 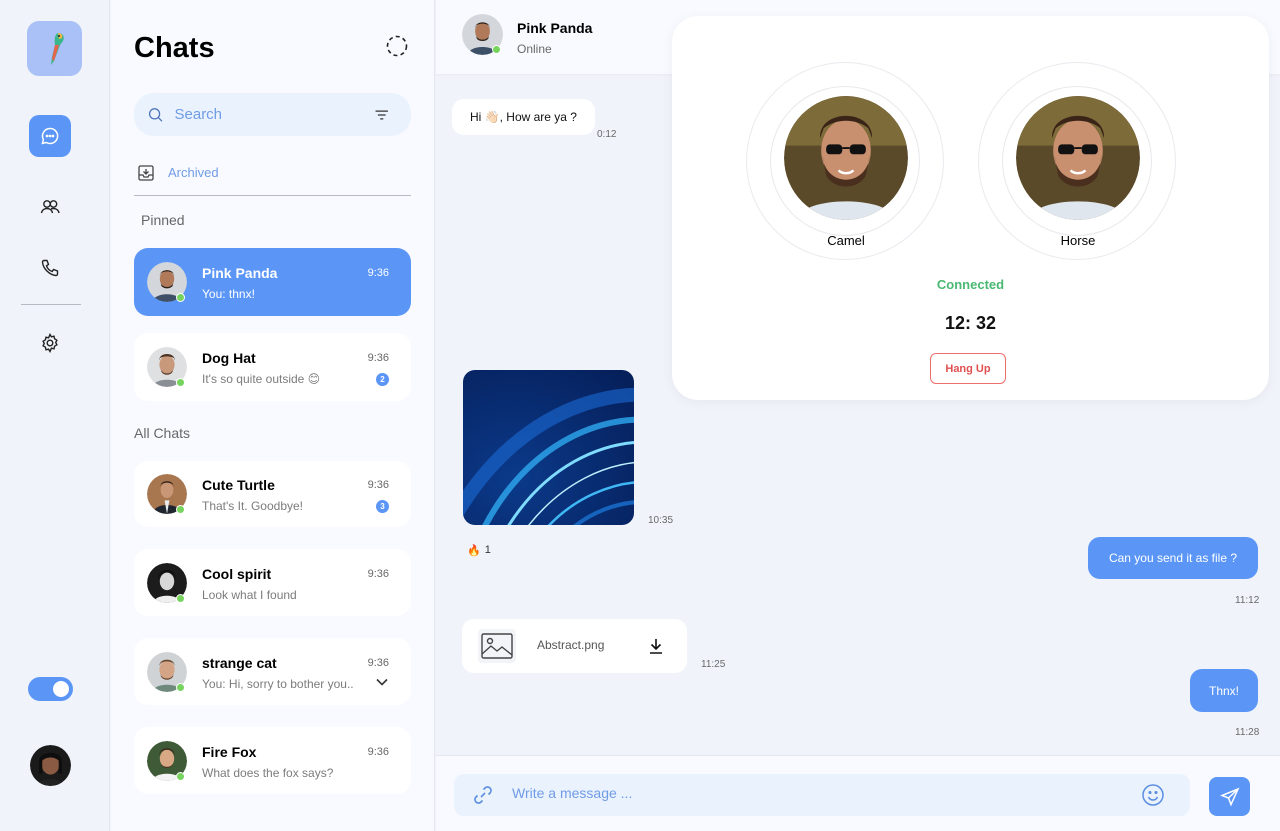 What do you see at coordinates (272, 367) in the screenshot?
I see `chat-item-dog-hat: Dog Hat It's so quite outside 😊 9:36 2` at bounding box center [272, 367].